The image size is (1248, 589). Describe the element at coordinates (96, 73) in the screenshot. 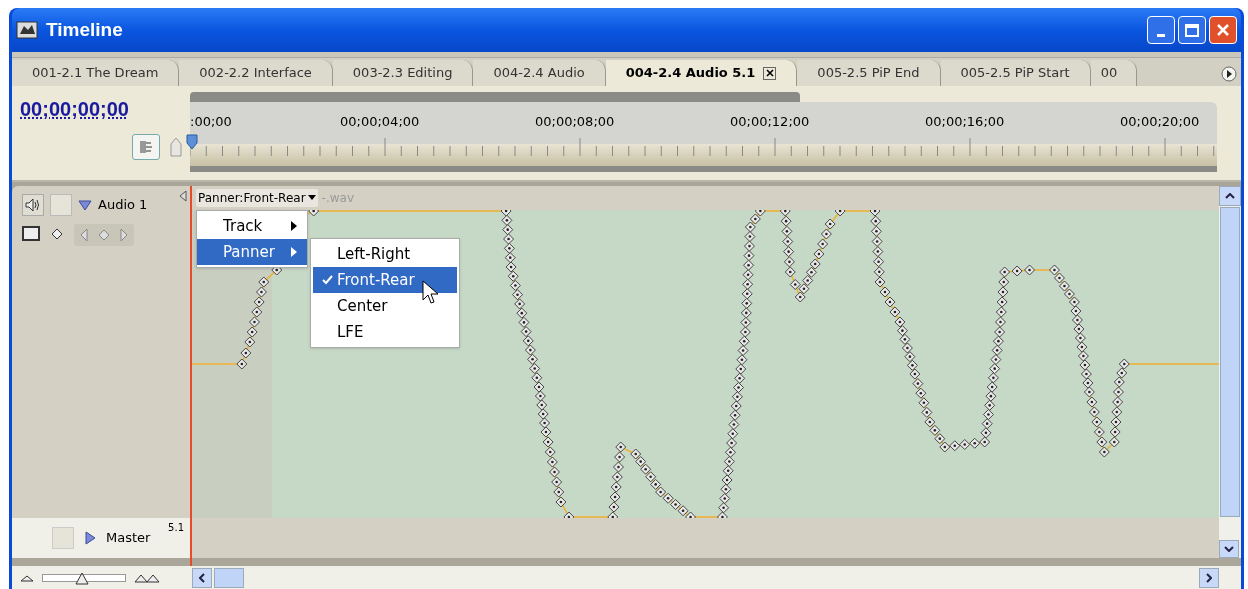

I see `sequence-tab: 001-2.1 The Dream` at that location.